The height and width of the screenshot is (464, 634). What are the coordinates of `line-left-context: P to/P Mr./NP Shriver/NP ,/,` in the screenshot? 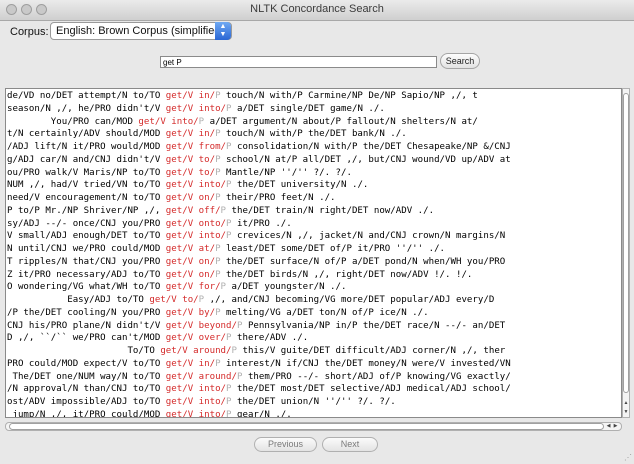 It's located at (86, 210).